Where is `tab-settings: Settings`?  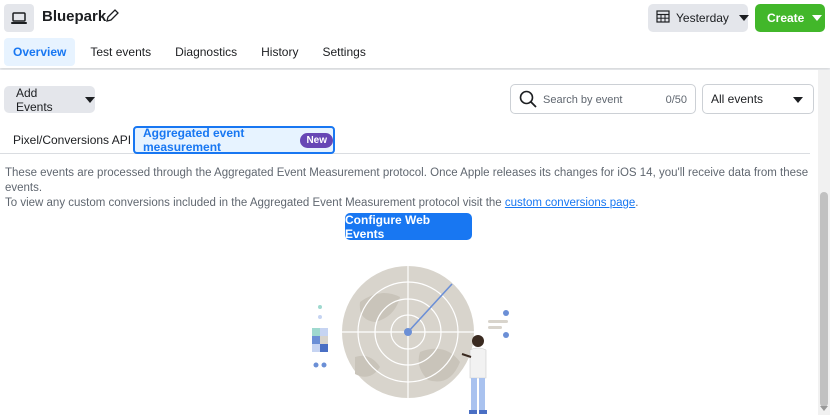
tab-settings: Settings is located at coordinates (343, 52).